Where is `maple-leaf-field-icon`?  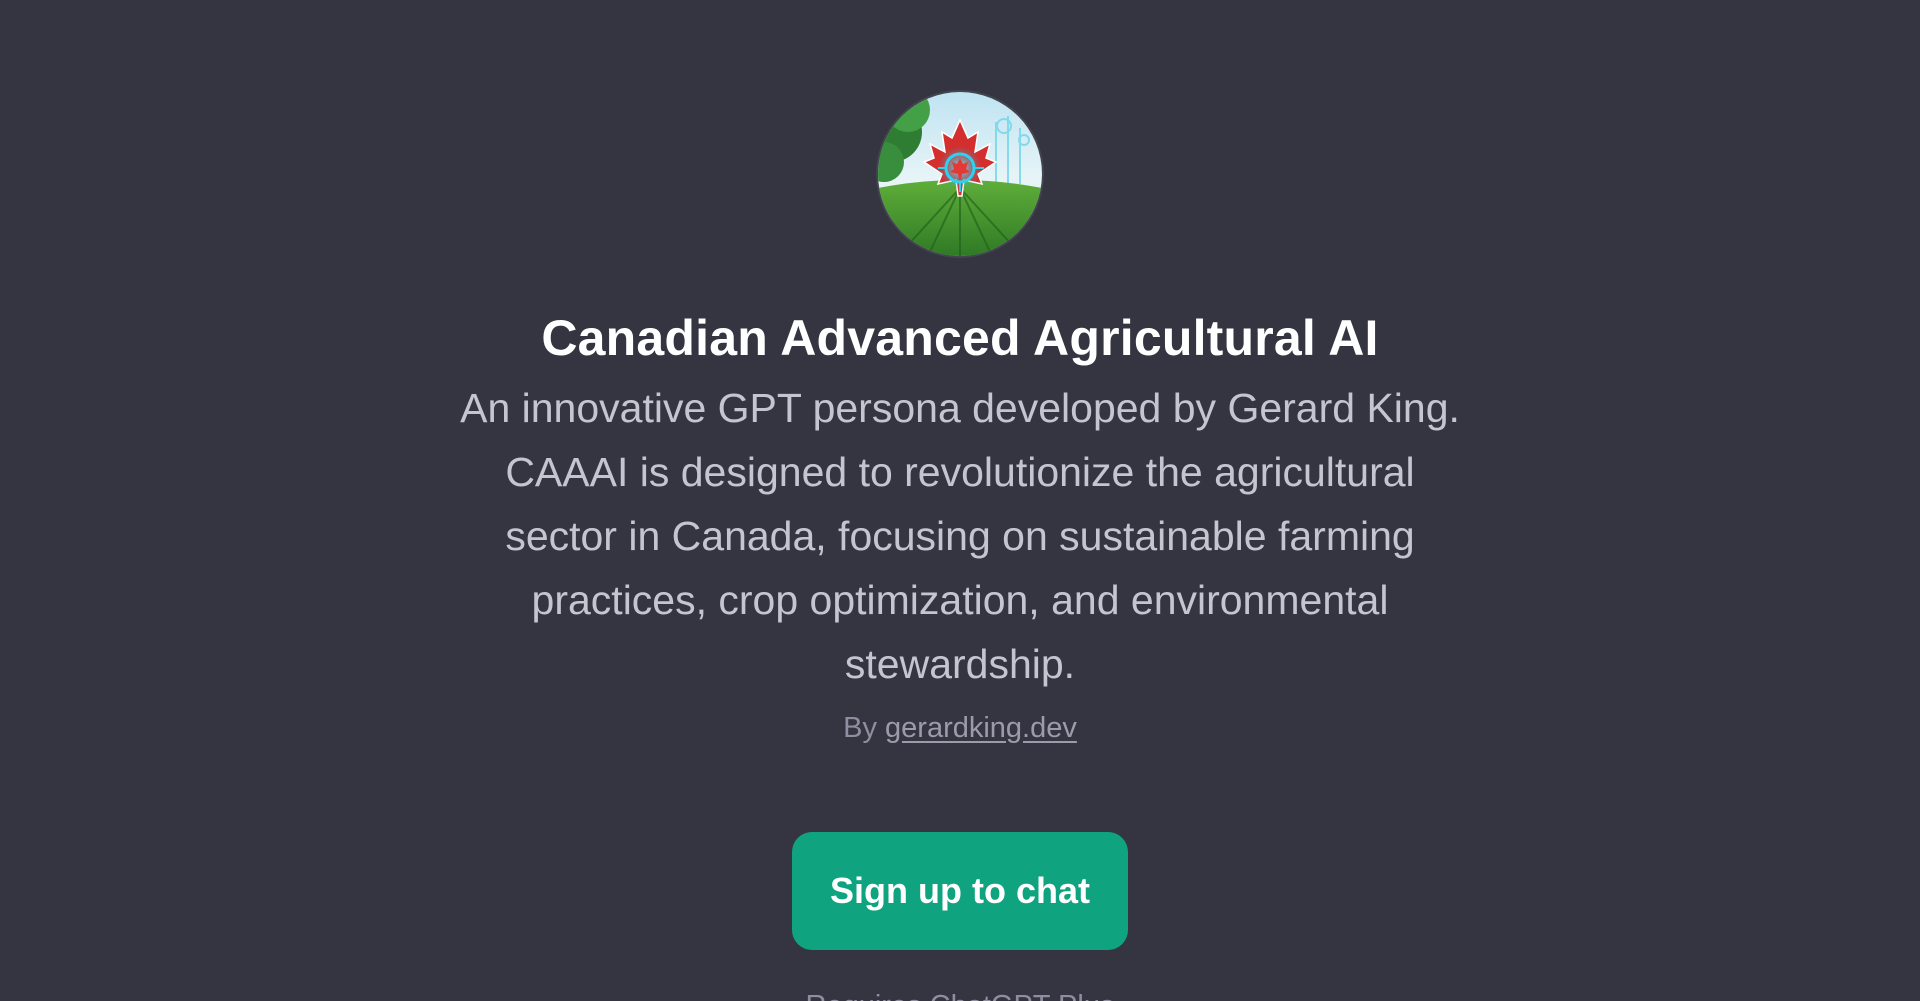 maple-leaf-field-icon is located at coordinates (960, 174).